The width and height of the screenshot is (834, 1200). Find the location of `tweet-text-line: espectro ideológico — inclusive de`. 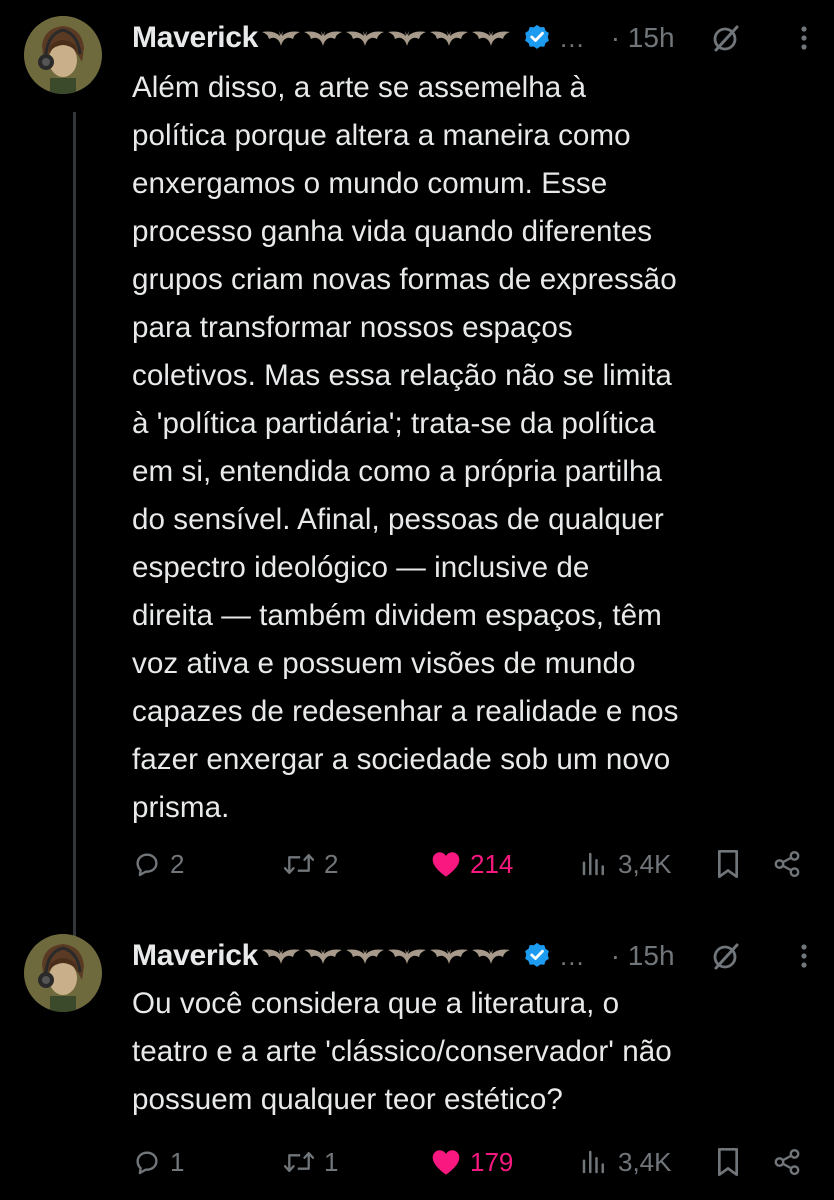

tweet-text-line: espectro ideológico — inclusive de is located at coordinates (361, 567).